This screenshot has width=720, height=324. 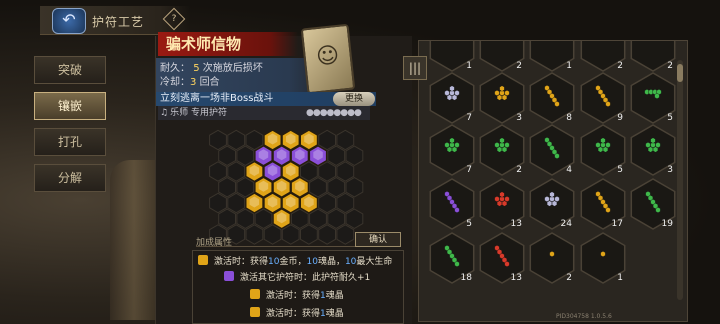 I want to click on inventory-slot: 18, so click(x=452, y=258).